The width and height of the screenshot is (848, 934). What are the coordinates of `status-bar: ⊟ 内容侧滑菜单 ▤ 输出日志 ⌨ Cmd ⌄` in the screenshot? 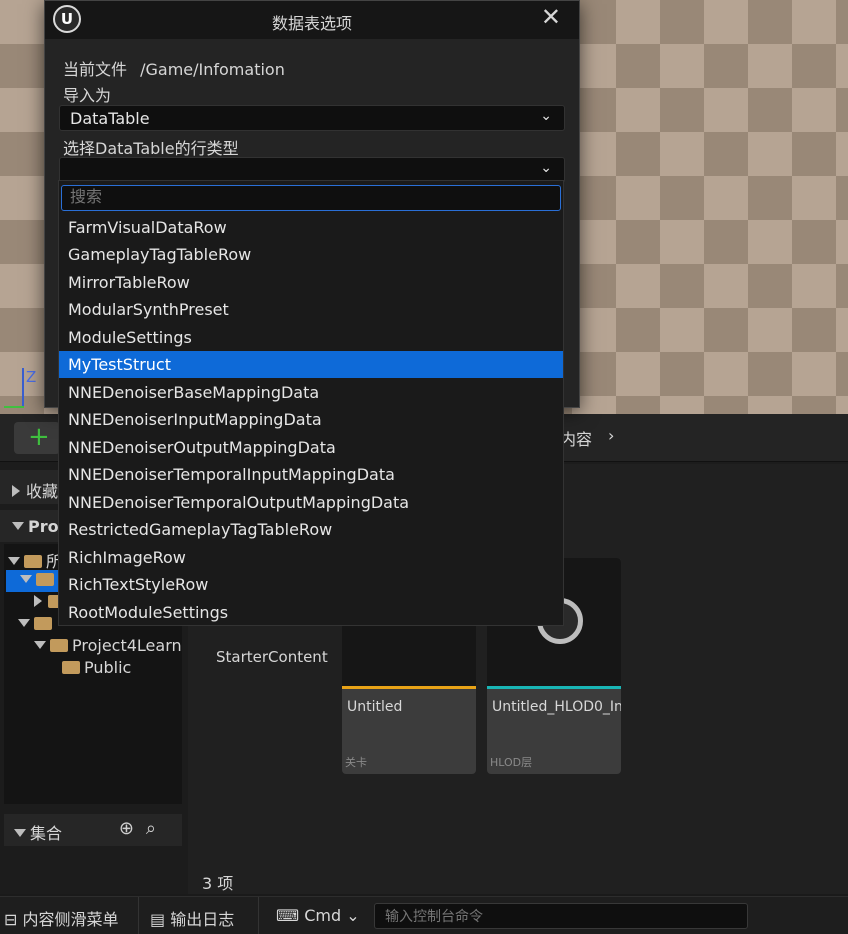 It's located at (424, 915).